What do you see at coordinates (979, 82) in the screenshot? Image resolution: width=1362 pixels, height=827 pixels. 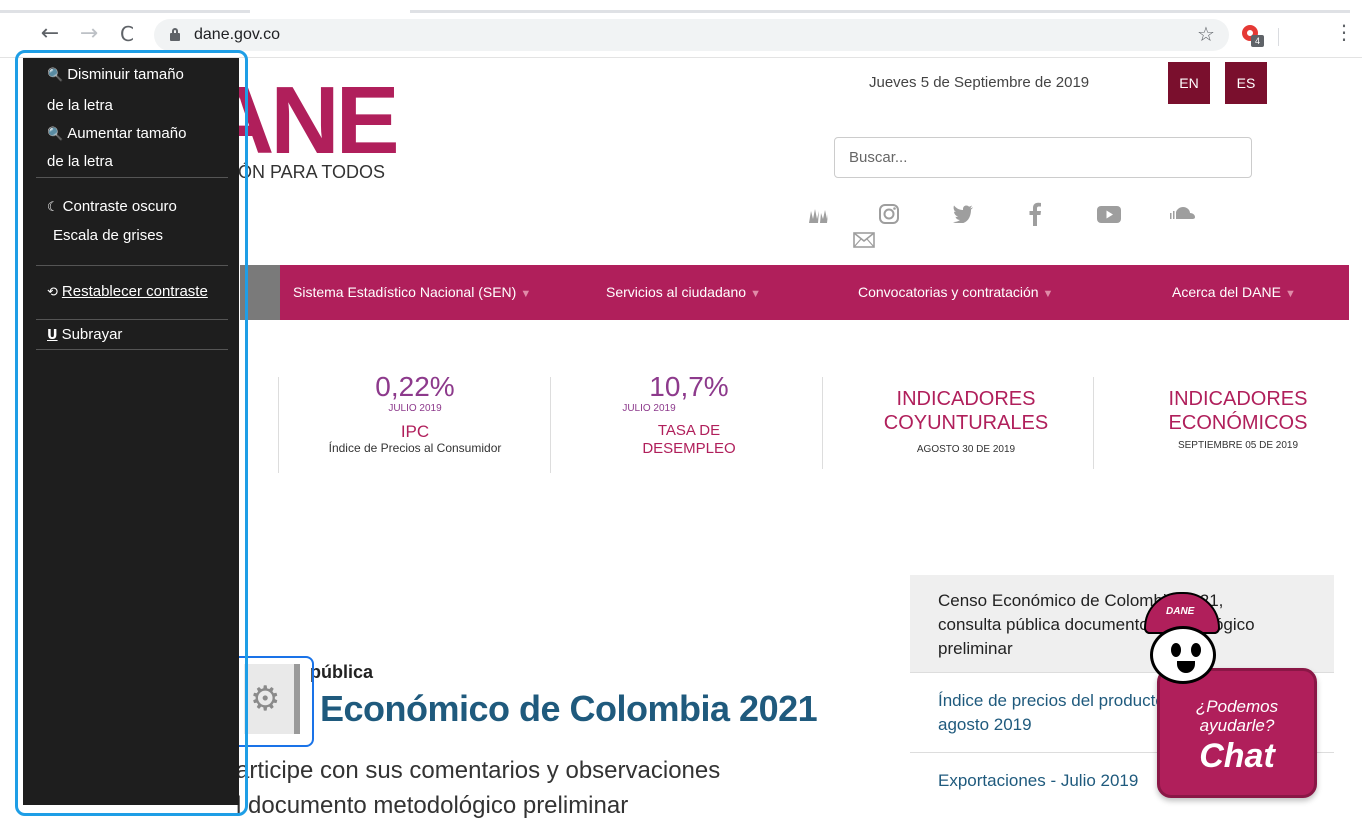 I see `current-date: Jueves 5 de Septiembre de 2019` at bounding box center [979, 82].